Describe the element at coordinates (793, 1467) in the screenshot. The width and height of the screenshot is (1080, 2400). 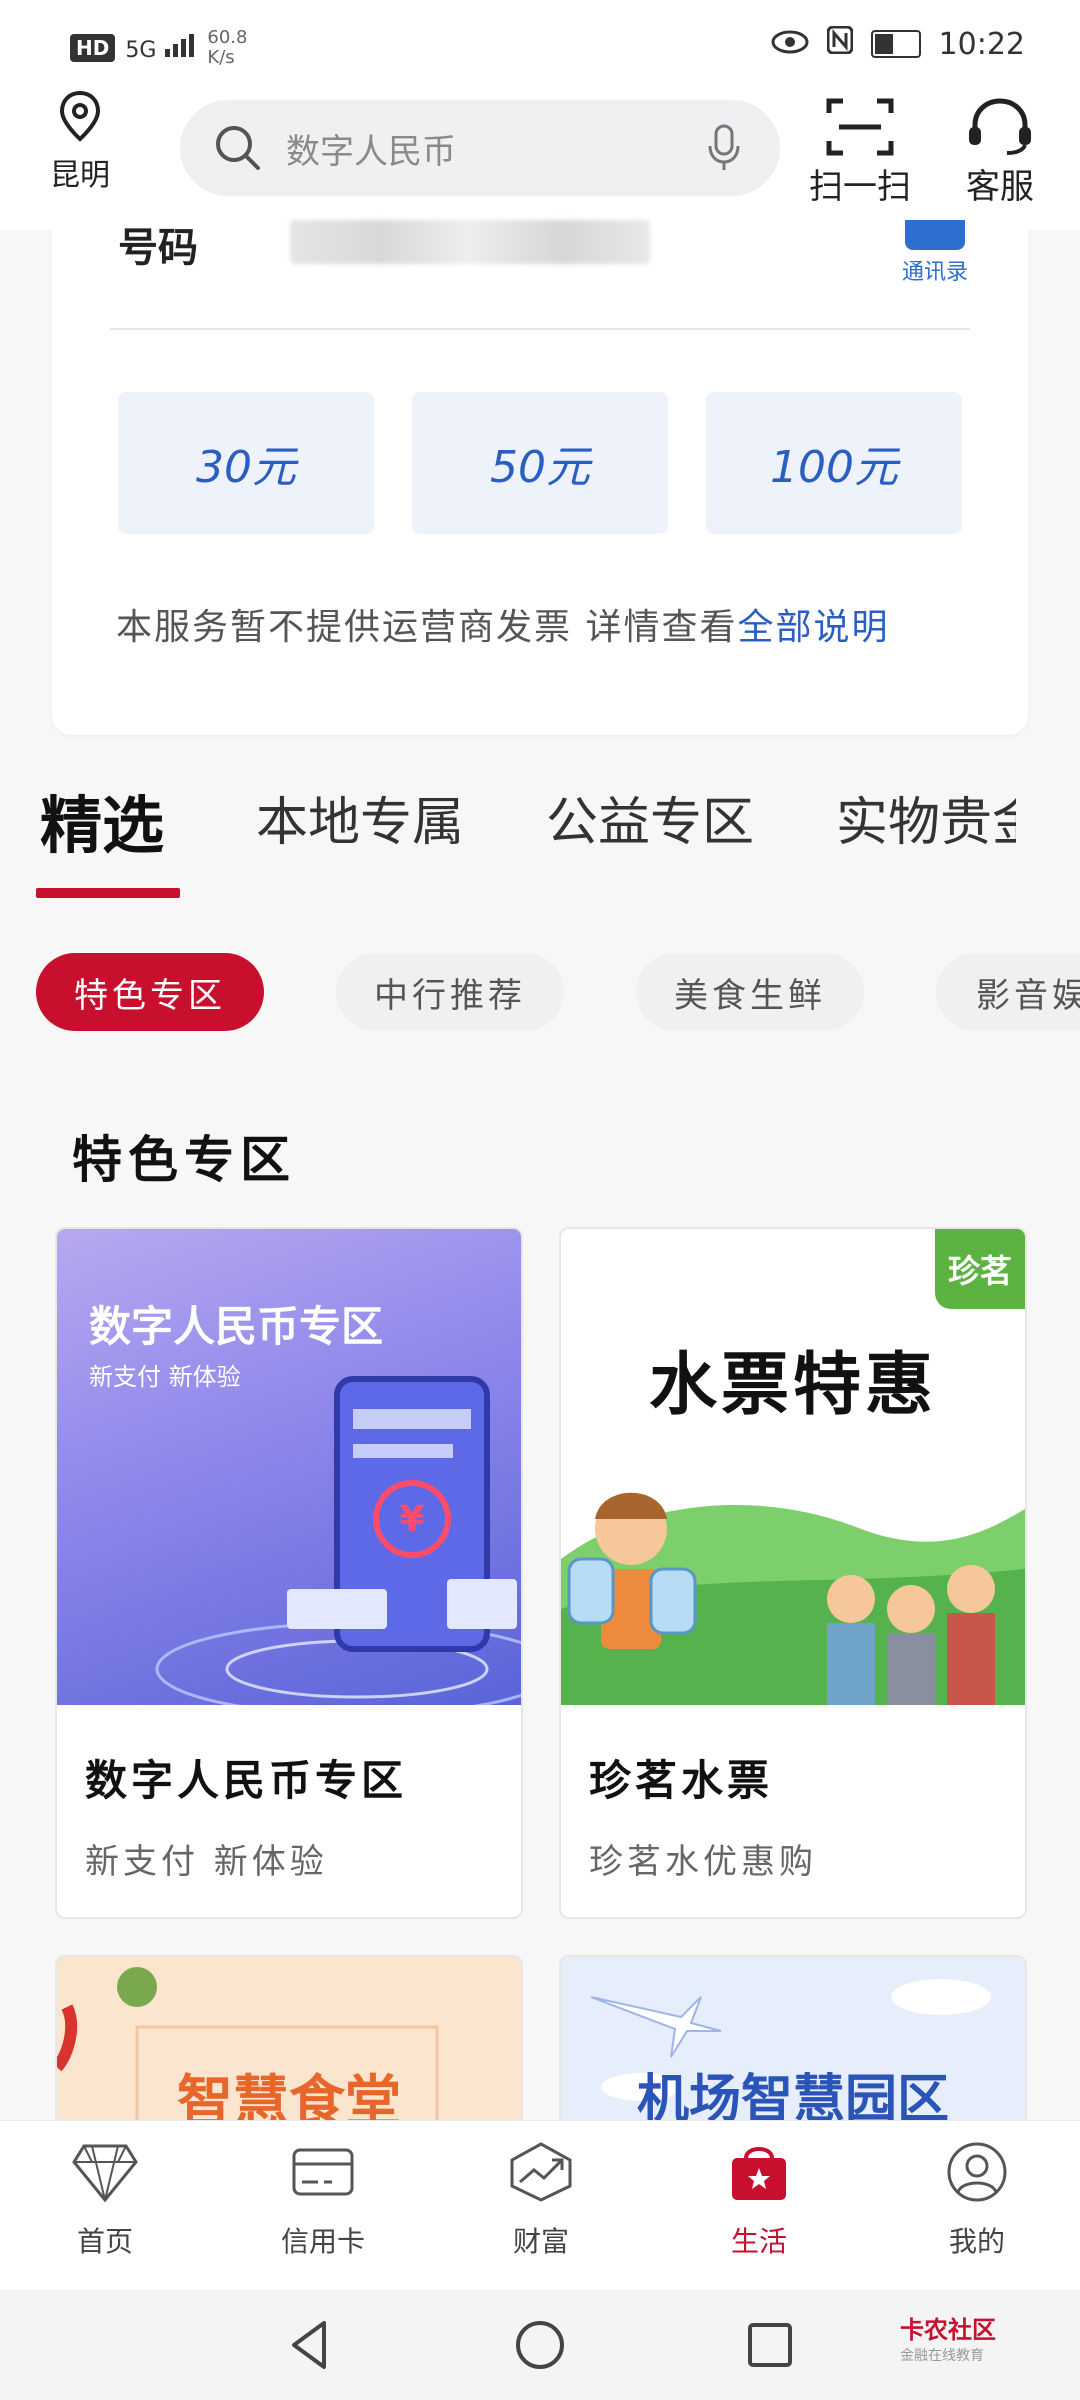
I see `water-banner: 珍茗 水票特惠` at that location.